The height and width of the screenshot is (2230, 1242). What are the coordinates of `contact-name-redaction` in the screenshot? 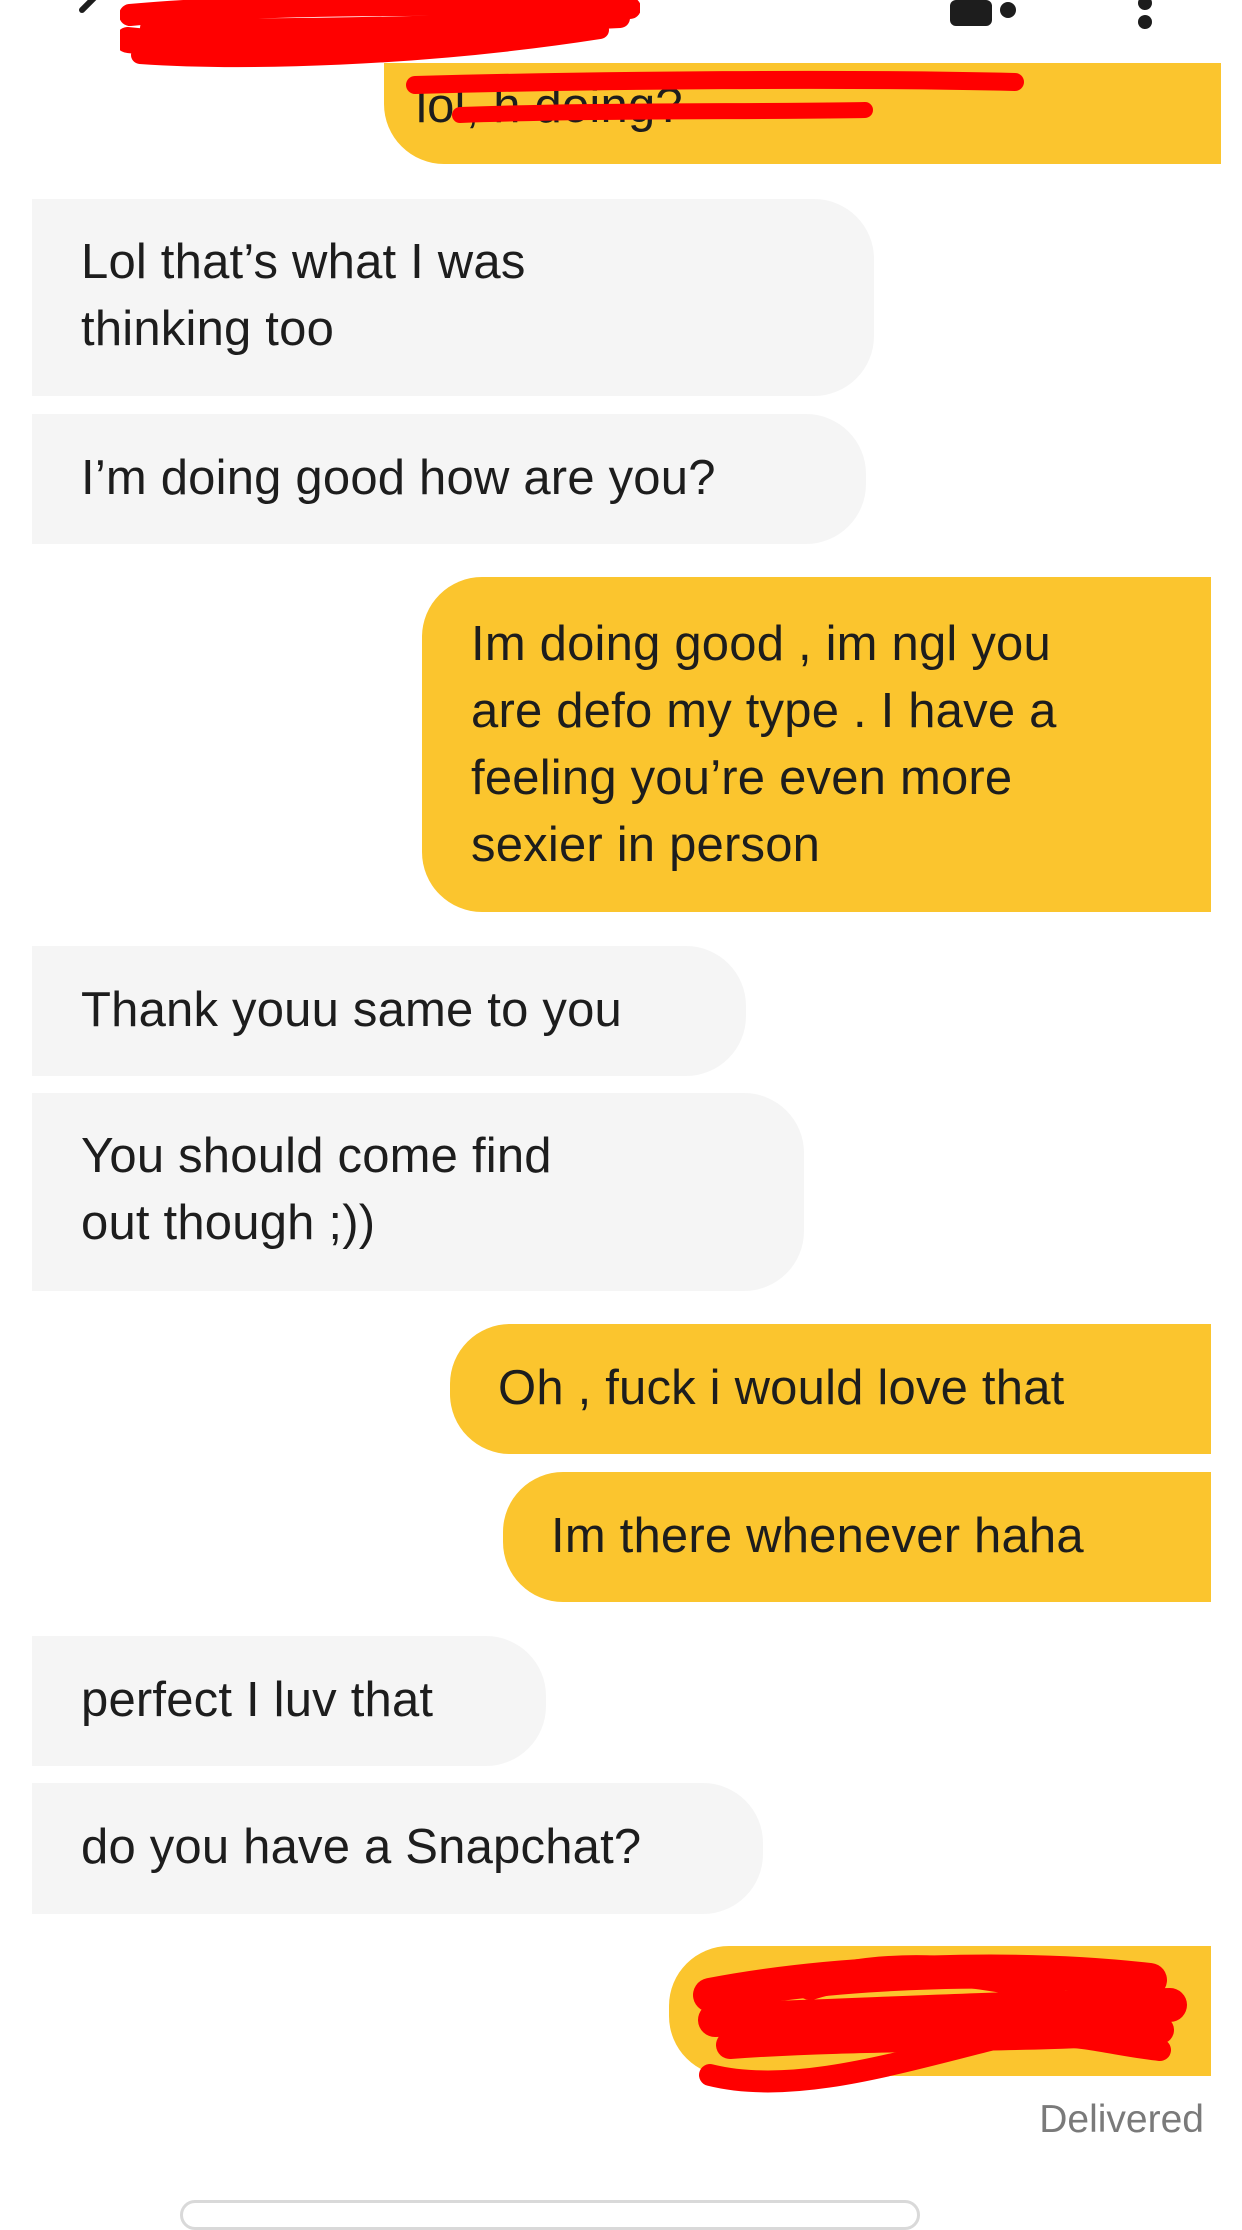 It's located at (380, 34).